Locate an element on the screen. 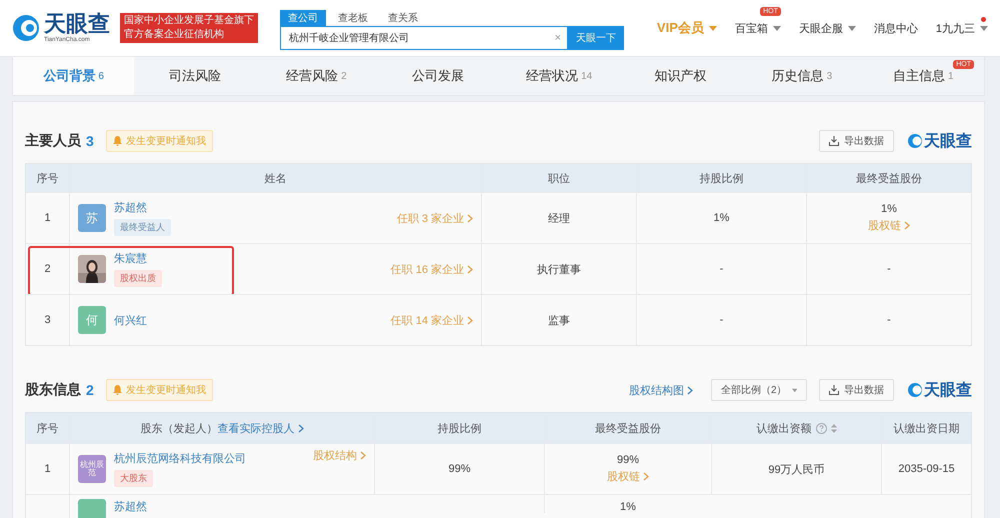 The height and width of the screenshot is (518, 1000). column-header: 认缴出资日期 is located at coordinates (927, 429).